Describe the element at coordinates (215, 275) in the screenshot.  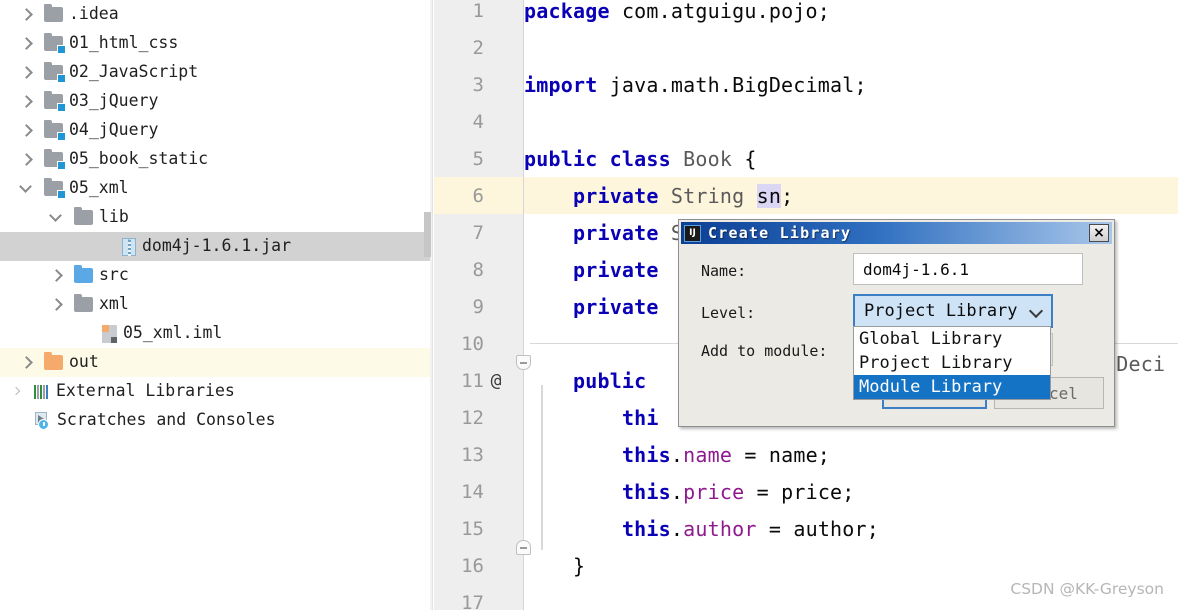
I see `tree-item-src: src` at that location.